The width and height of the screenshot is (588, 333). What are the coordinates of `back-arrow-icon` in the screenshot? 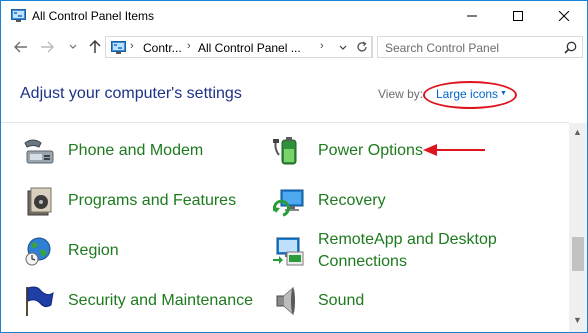 It's located at (20, 47).